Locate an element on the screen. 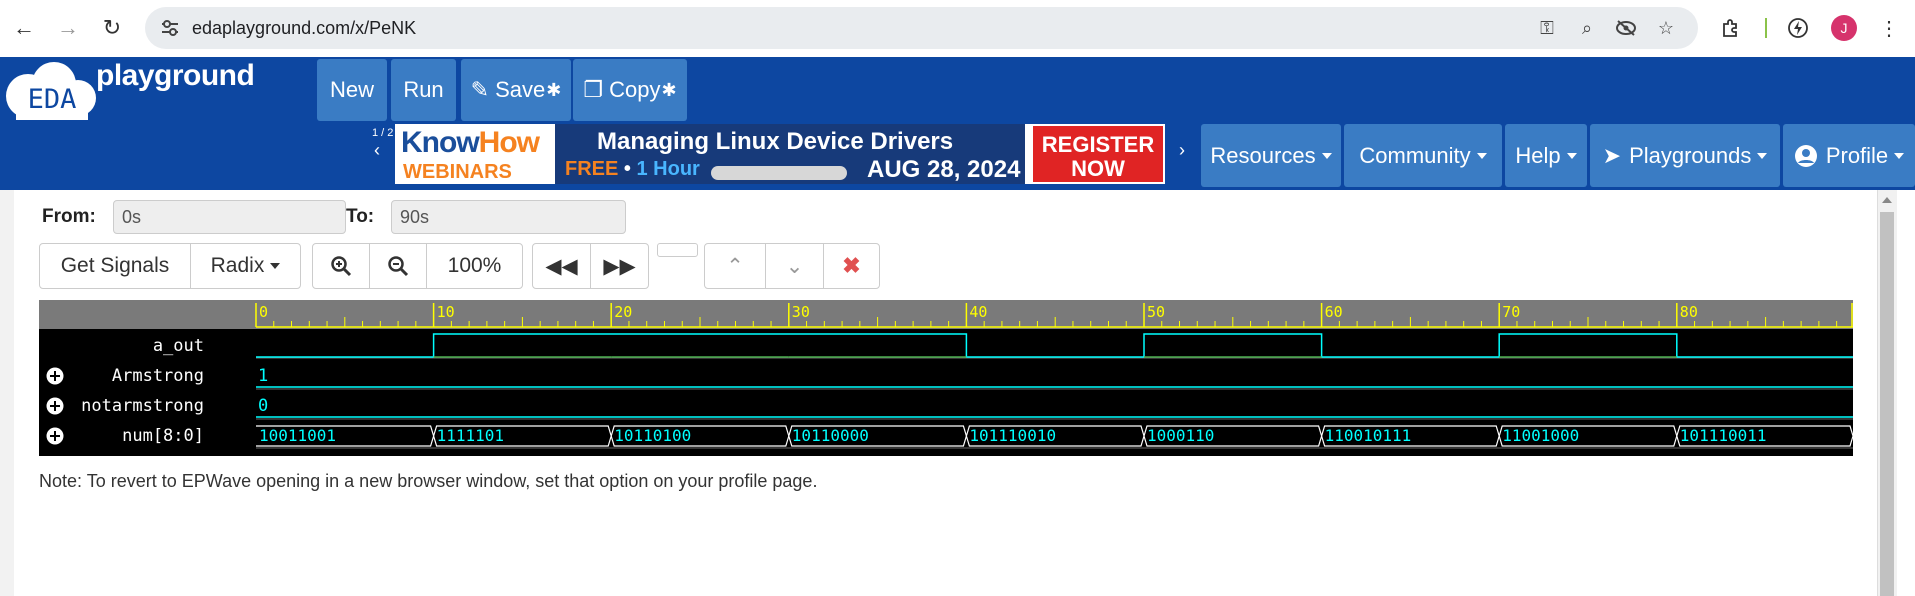 The image size is (1915, 596). key-icon: ⚿ is located at coordinates (1547, 28).